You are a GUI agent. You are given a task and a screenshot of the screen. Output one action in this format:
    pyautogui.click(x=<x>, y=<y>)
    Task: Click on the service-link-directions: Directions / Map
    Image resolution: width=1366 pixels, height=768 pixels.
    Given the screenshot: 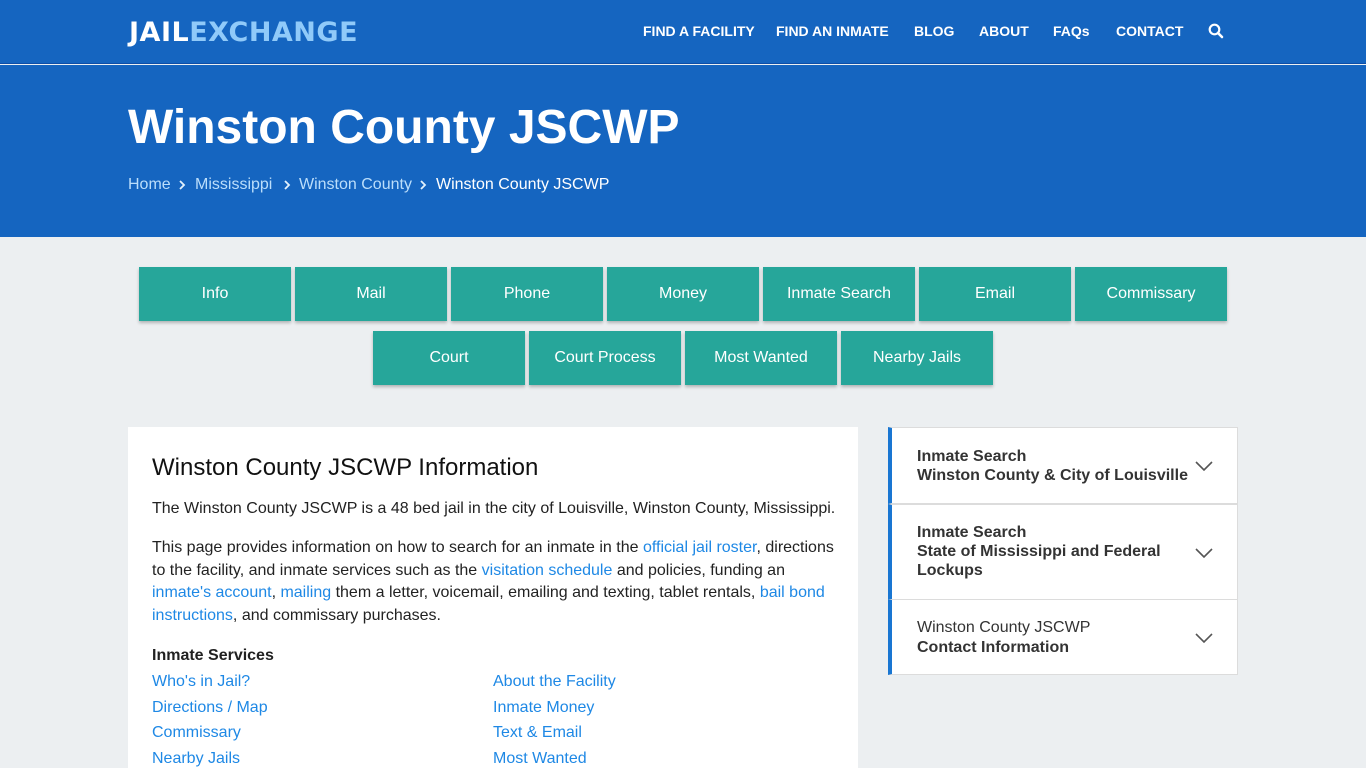 What is the action you would take?
    pyautogui.click(x=210, y=708)
    